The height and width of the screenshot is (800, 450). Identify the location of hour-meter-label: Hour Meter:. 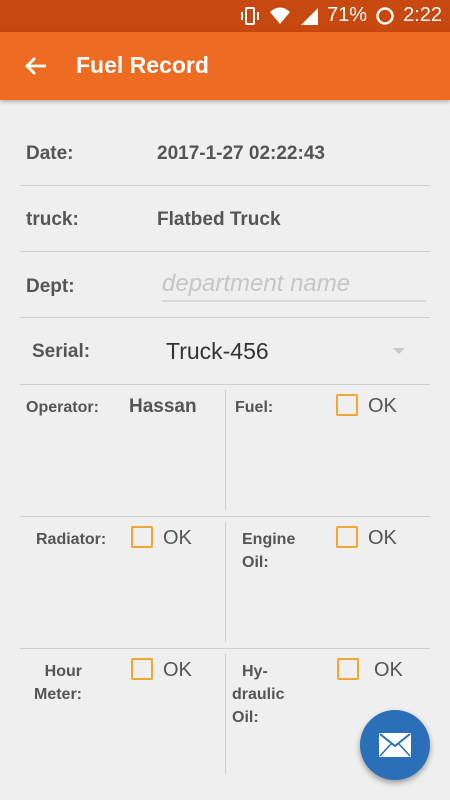
(54, 683).